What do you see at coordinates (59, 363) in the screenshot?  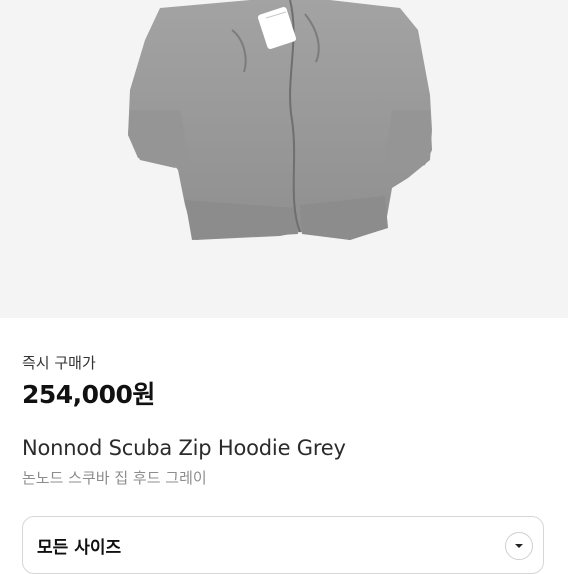 I see `instant-buy-label: 즉시 구매가` at bounding box center [59, 363].